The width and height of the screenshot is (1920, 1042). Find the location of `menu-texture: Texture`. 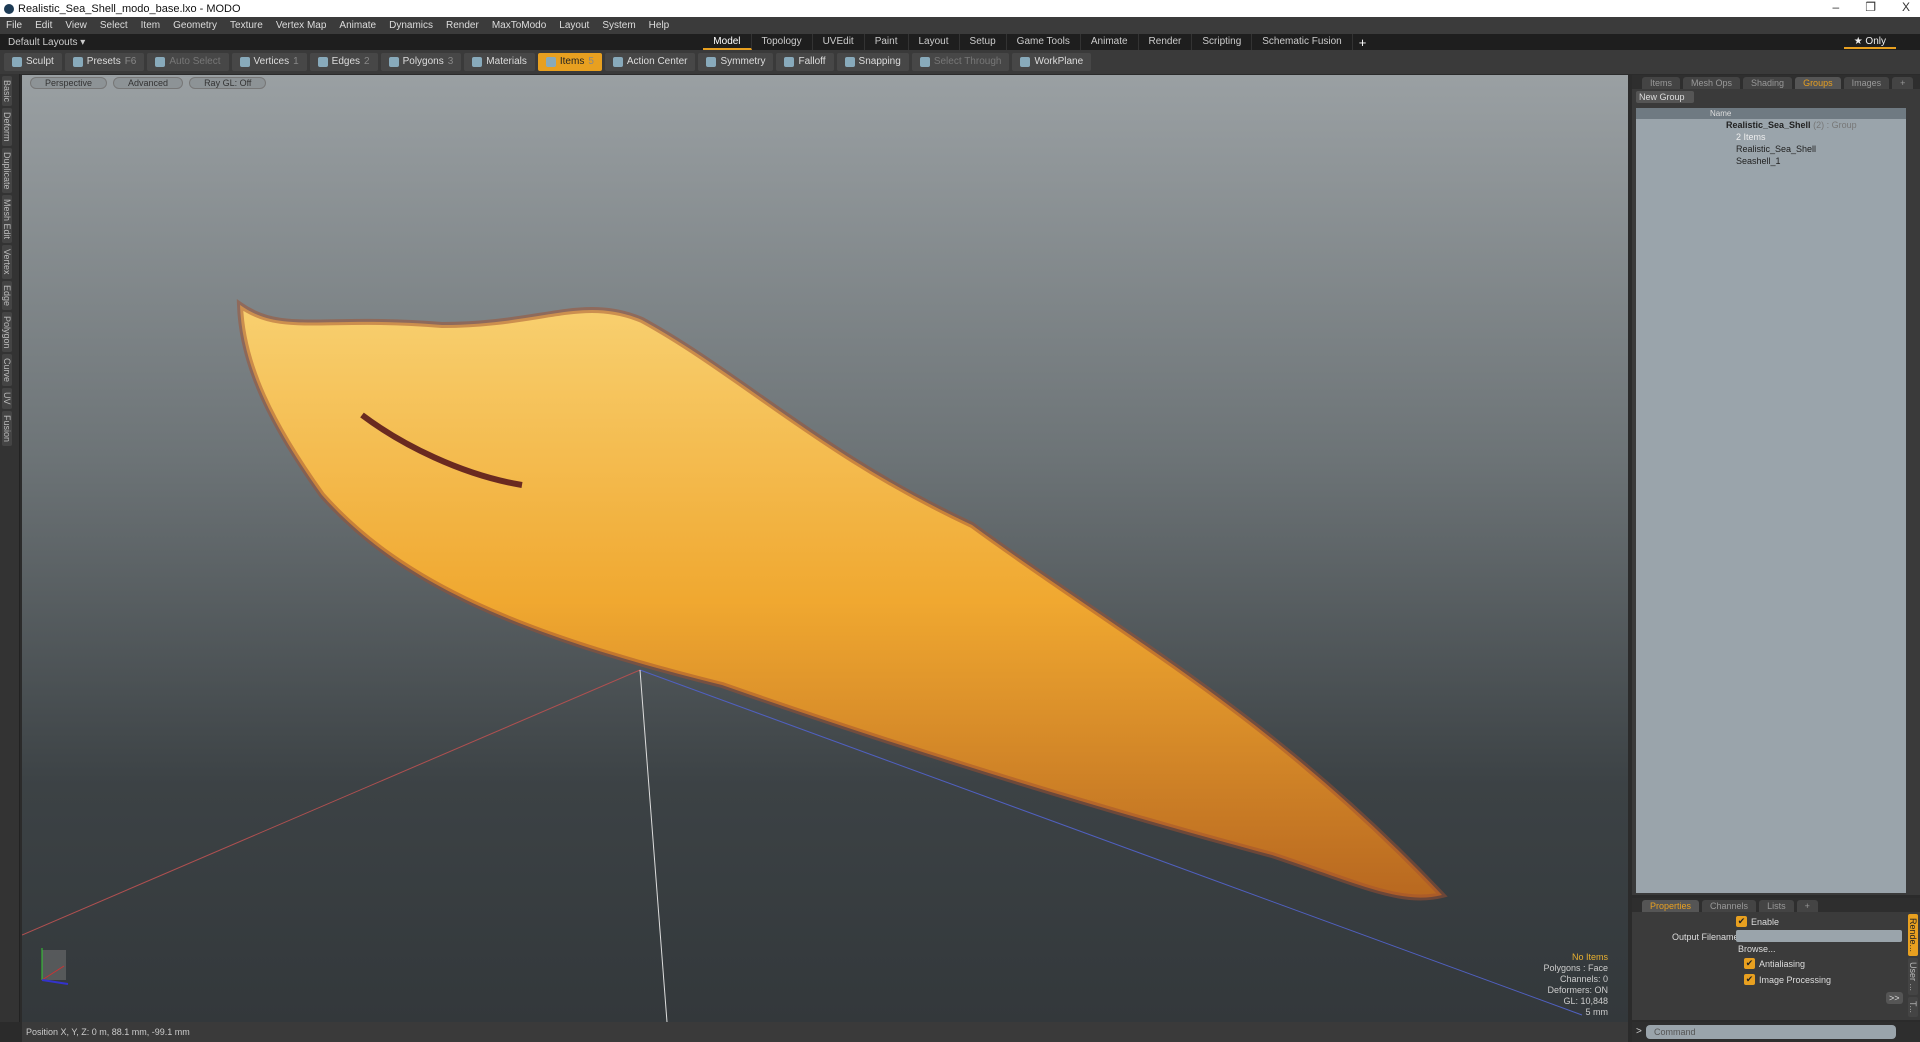

menu-texture: Texture is located at coordinates (246, 25).